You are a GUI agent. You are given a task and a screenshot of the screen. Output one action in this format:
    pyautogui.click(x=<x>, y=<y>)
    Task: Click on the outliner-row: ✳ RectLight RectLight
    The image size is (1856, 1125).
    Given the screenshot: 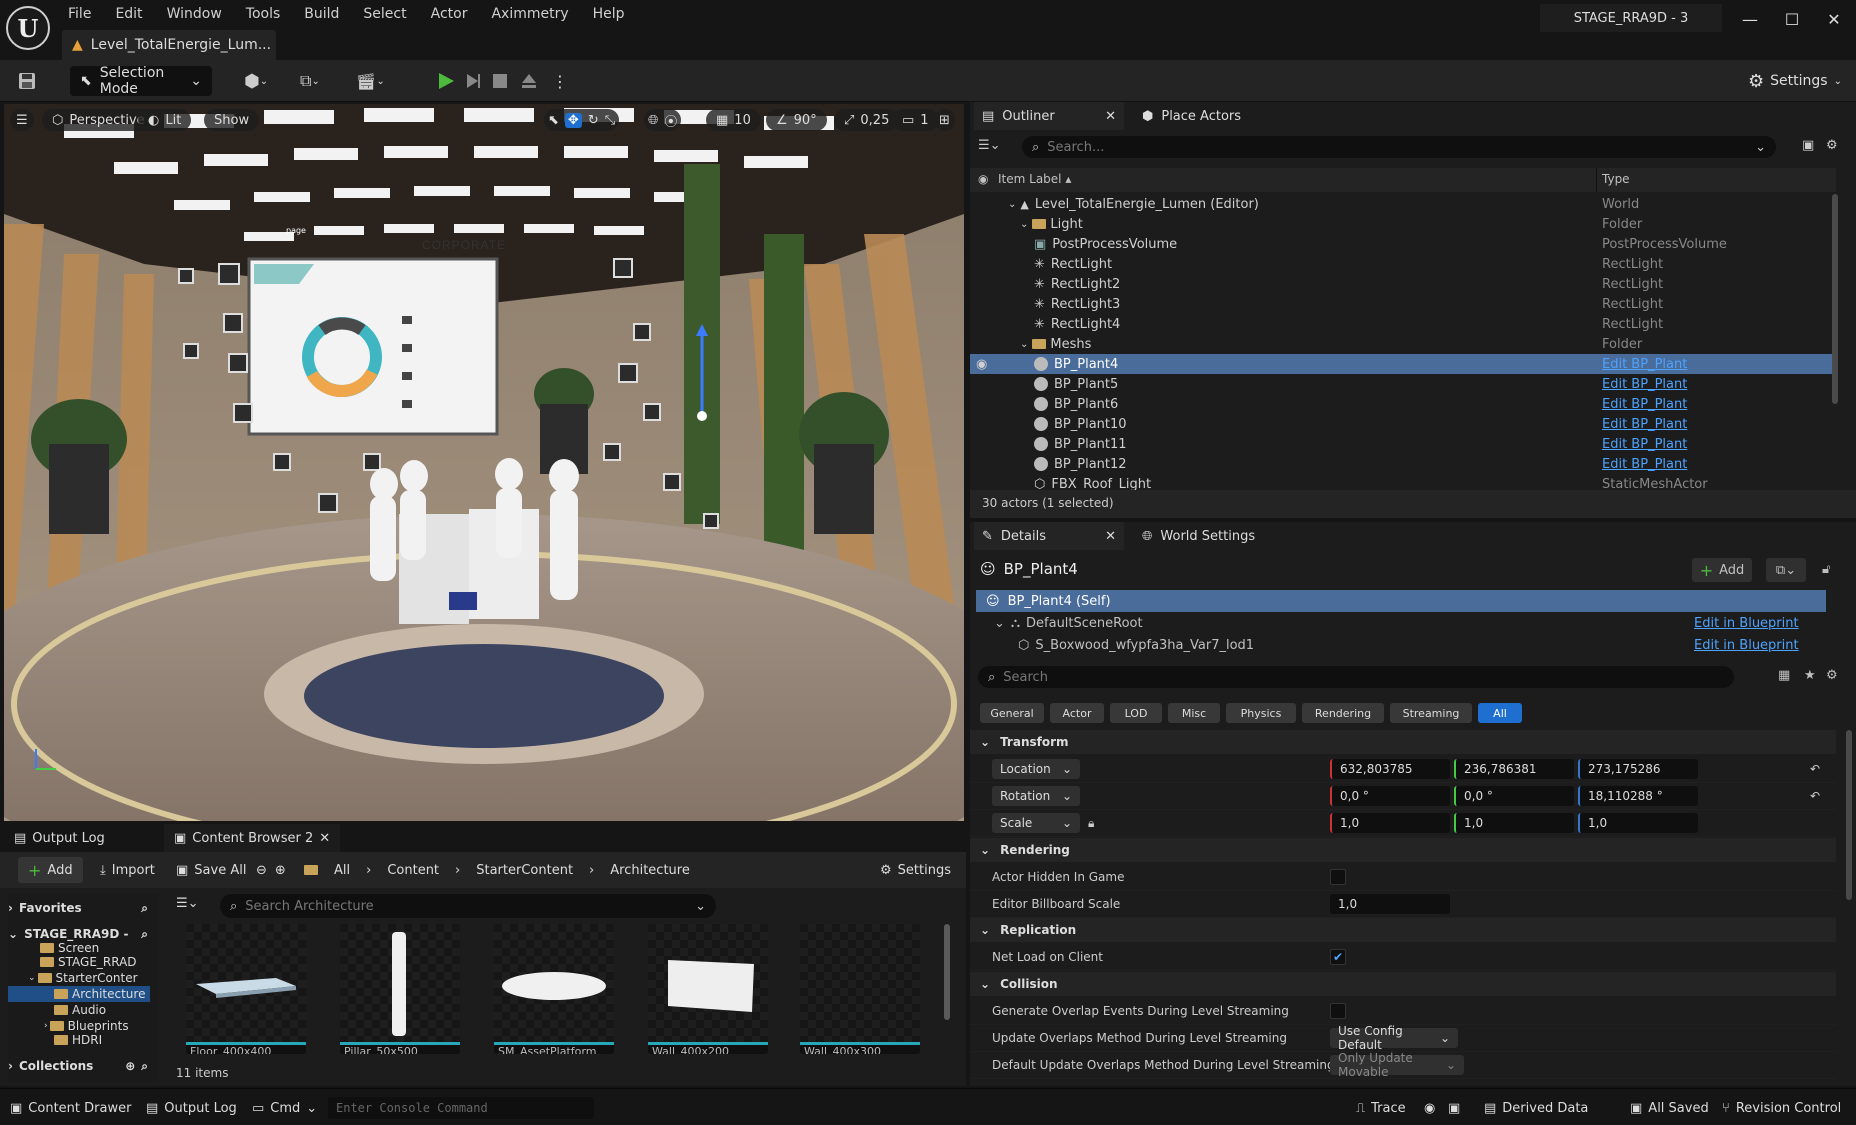 What is the action you would take?
    pyautogui.click(x=1403, y=264)
    